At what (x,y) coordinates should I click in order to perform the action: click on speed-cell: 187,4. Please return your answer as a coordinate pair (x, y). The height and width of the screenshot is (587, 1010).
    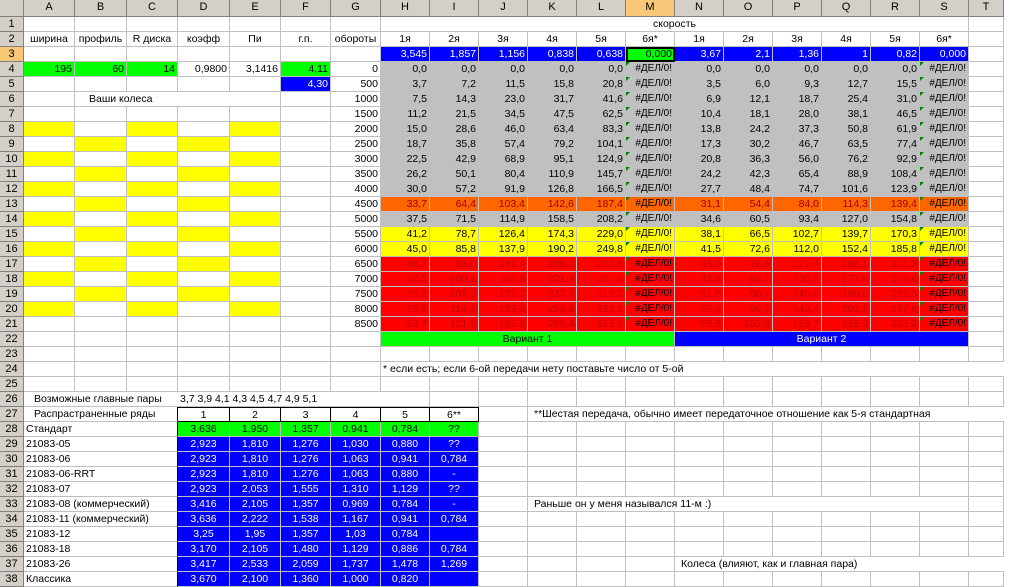
    Looking at the image, I should click on (601, 204).